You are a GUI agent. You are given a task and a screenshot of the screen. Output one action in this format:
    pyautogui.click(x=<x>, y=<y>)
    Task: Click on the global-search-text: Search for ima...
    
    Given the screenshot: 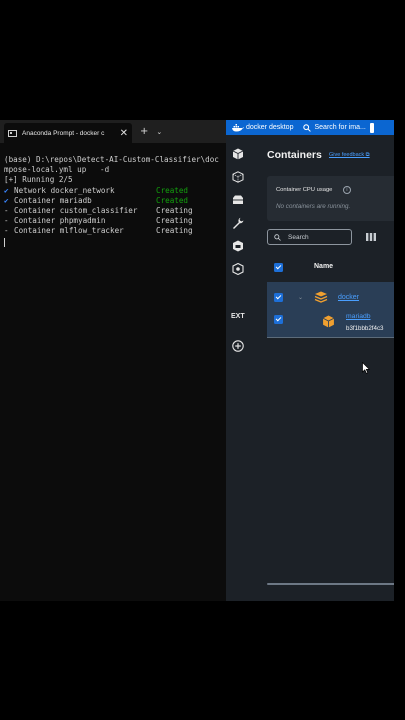 What is the action you would take?
    pyautogui.click(x=340, y=127)
    